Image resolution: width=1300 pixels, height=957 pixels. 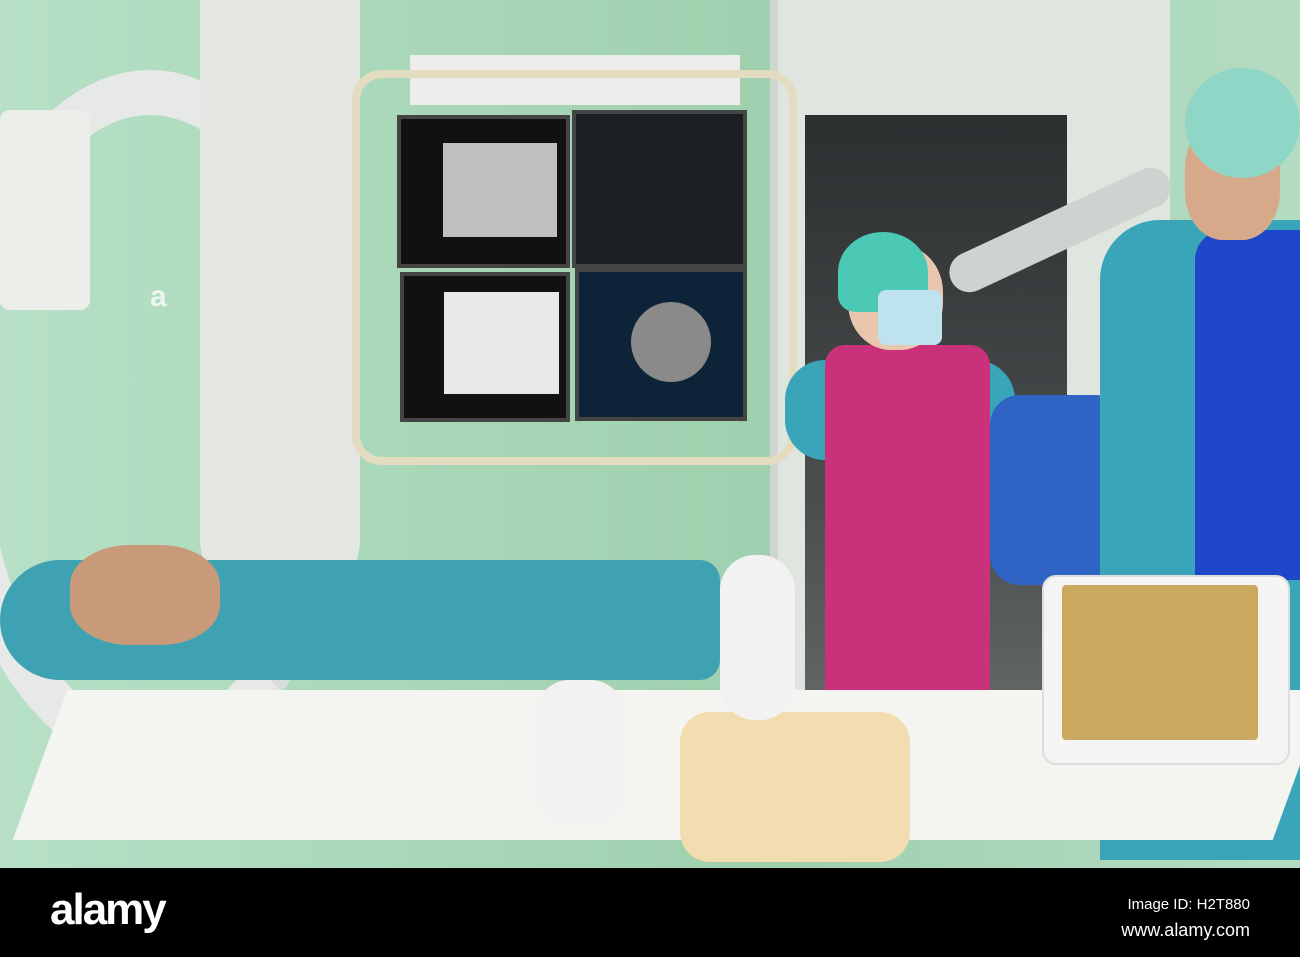 What do you see at coordinates (1247, 405) in the screenshot?
I see `doctor-vest` at bounding box center [1247, 405].